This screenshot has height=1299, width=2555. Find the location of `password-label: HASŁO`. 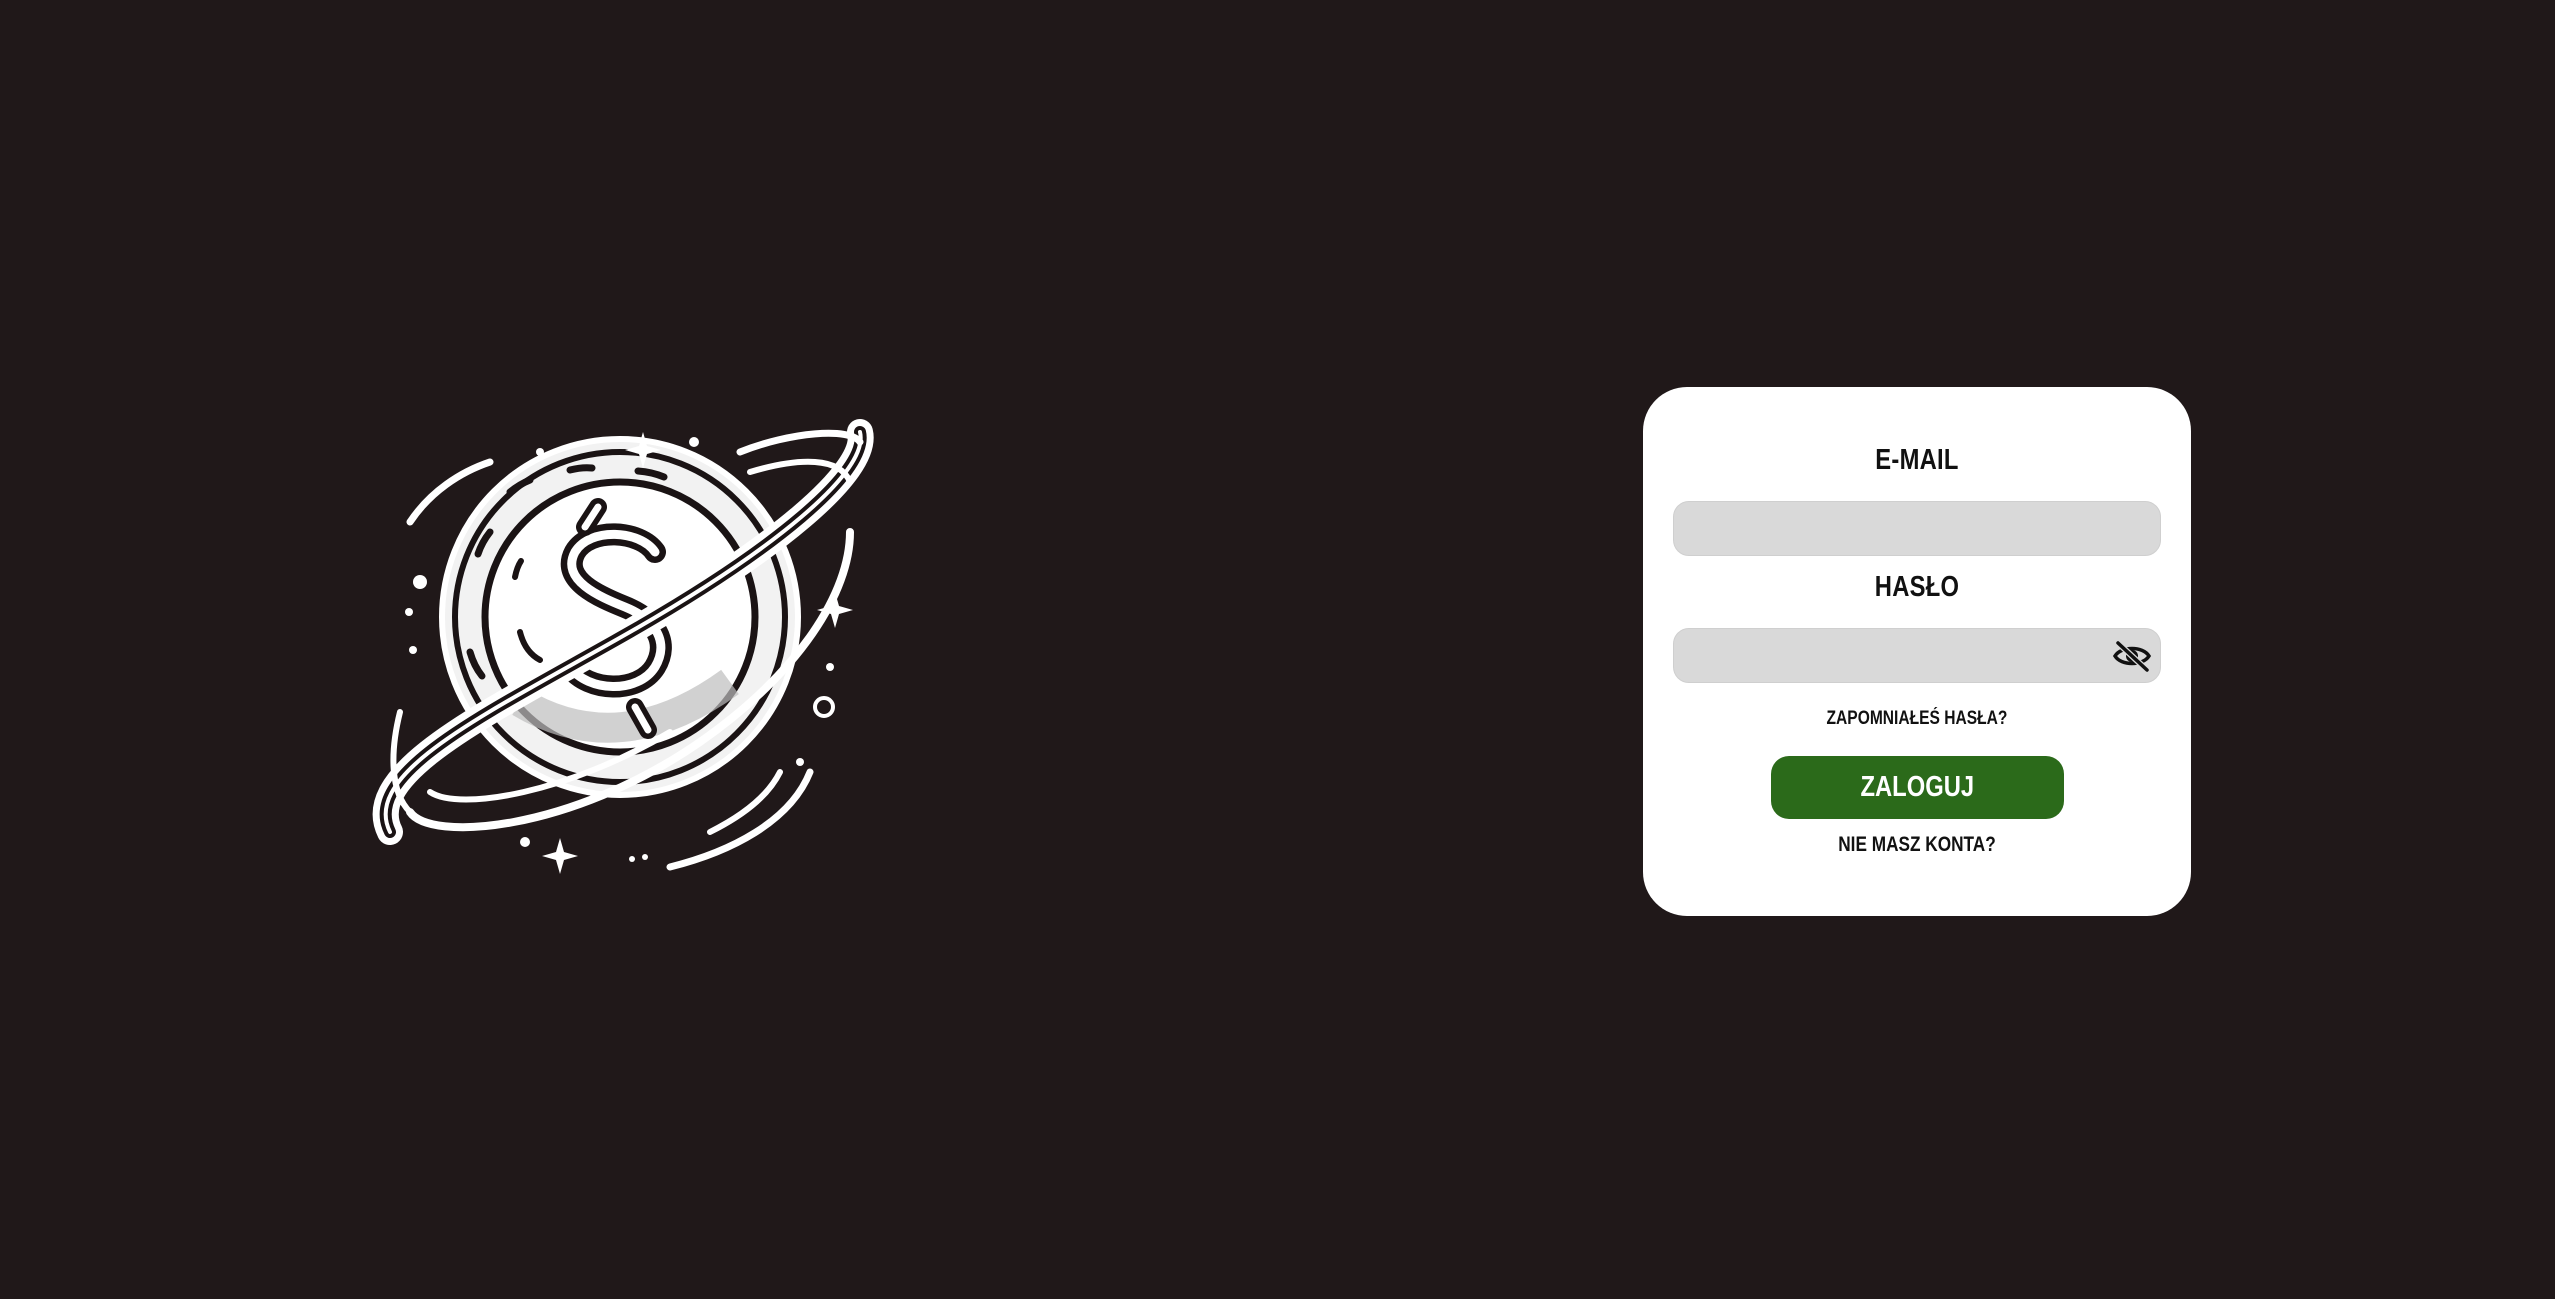

password-label: HASŁO is located at coordinates (1917, 587).